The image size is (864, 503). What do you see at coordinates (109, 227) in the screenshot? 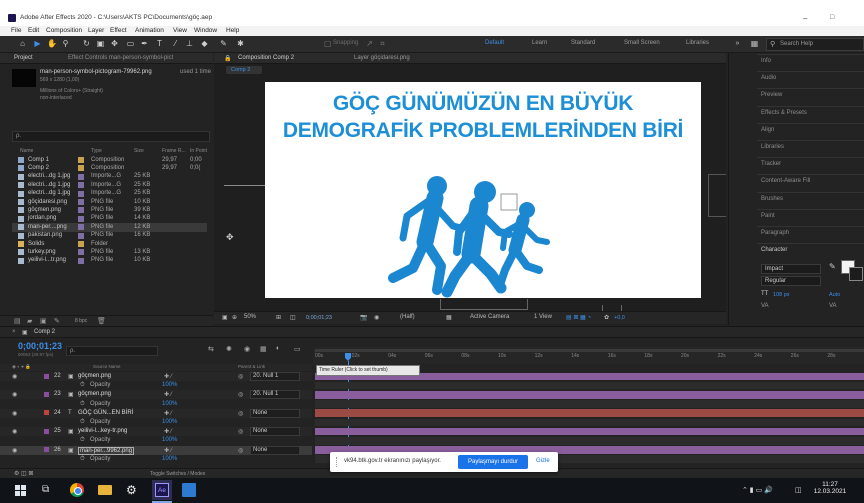
I see `project-item: man-per....png PNG file 12 KB` at bounding box center [109, 227].